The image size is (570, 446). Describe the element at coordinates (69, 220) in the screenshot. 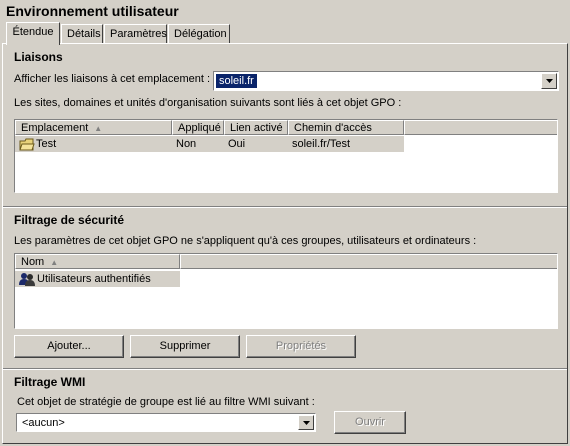

I see `security-title: Filtrage de sécurité` at that location.